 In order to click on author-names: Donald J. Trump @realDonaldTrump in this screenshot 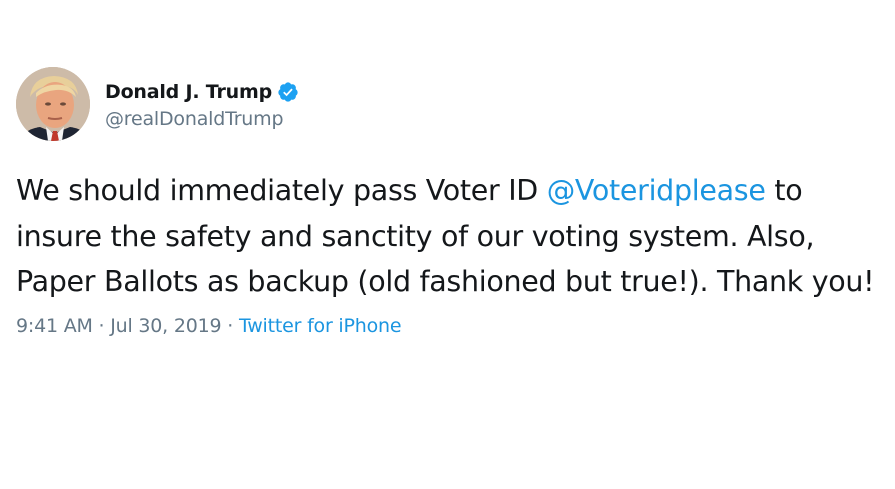, I will do `click(202, 104)`.